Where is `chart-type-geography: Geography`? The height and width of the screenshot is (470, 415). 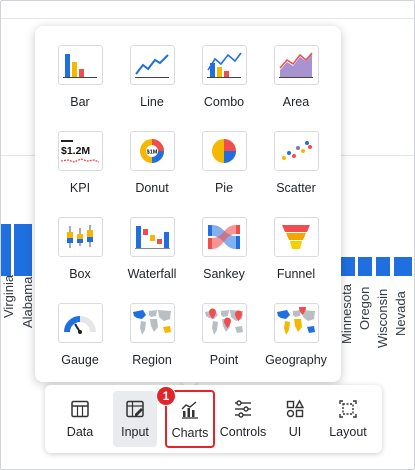
chart-type-geography: Geography is located at coordinates (296, 340).